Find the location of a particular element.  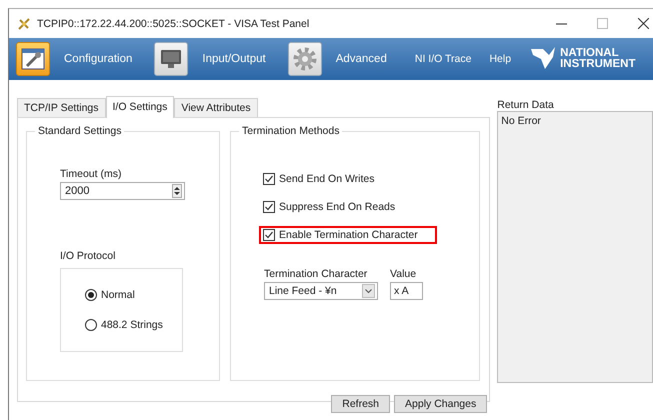

toolbar-label: Configuration is located at coordinates (98, 59).